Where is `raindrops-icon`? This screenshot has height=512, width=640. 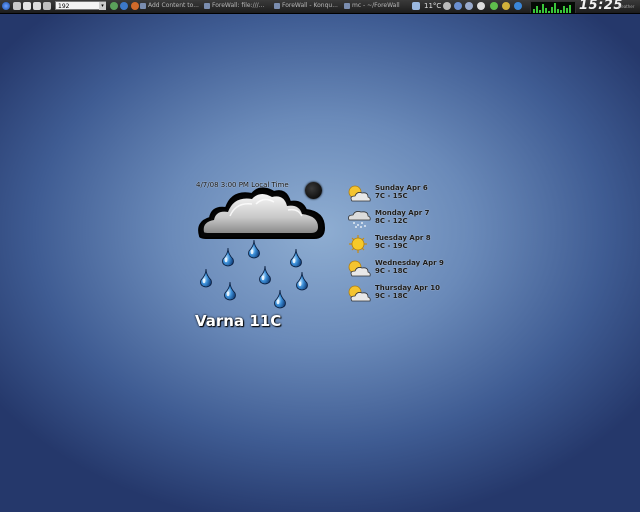 raindrops-icon is located at coordinates (254, 274).